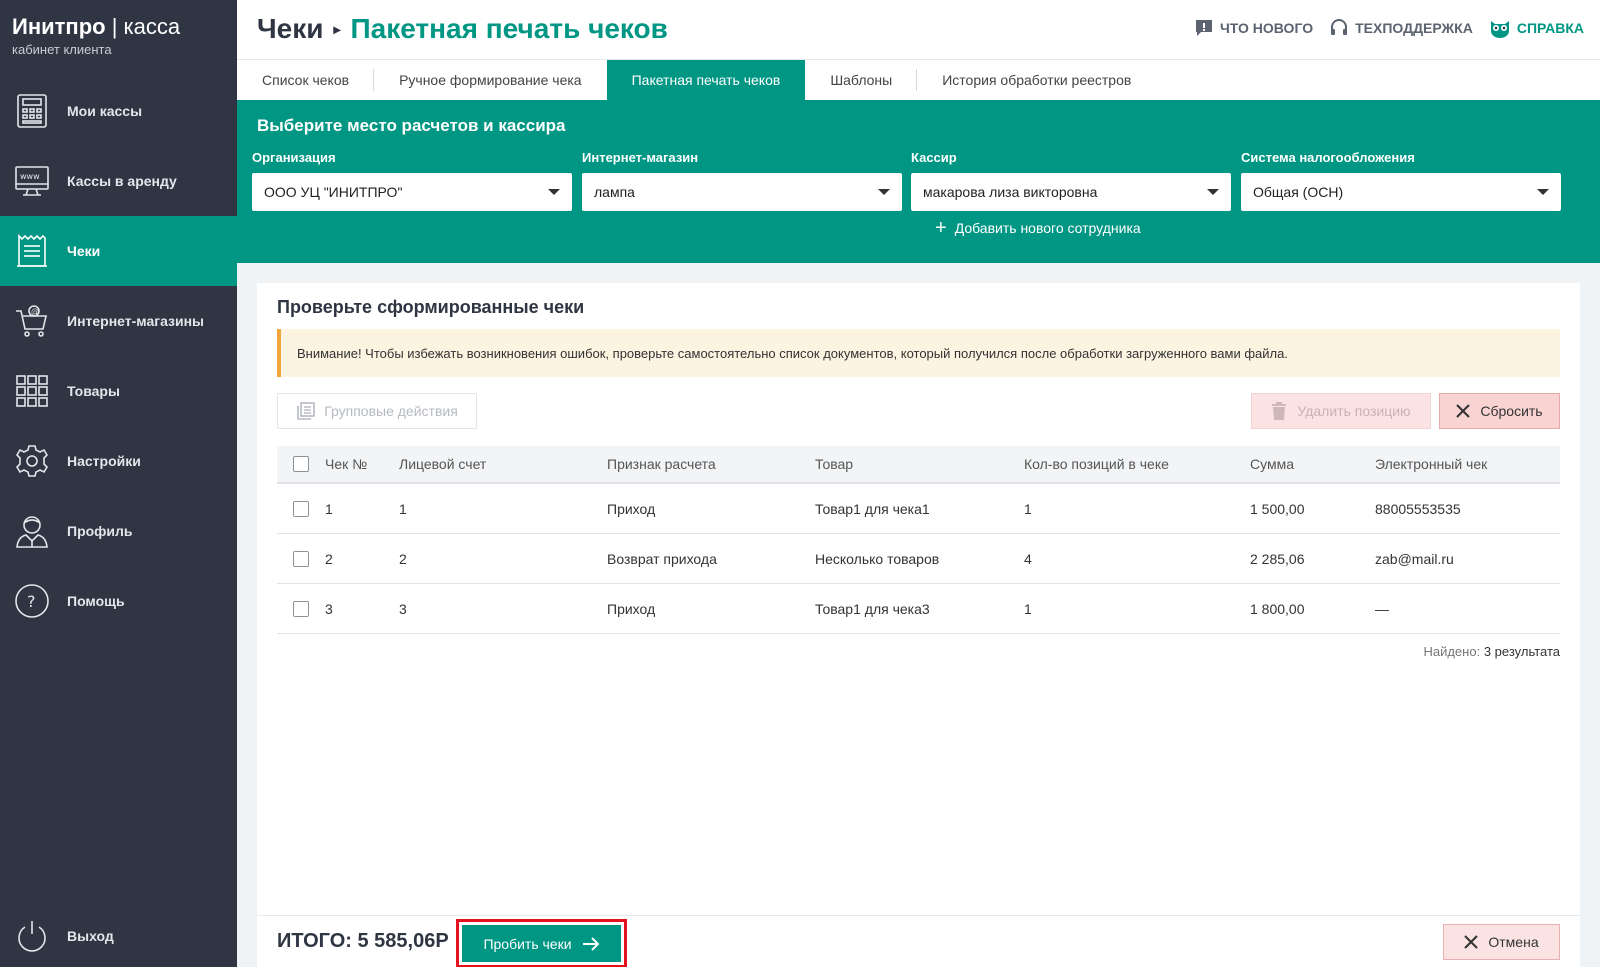 This screenshot has height=967, width=1600. What do you see at coordinates (1010, 192) in the screenshot?
I see `cashier-value: макарова лиза викторовна` at bounding box center [1010, 192].